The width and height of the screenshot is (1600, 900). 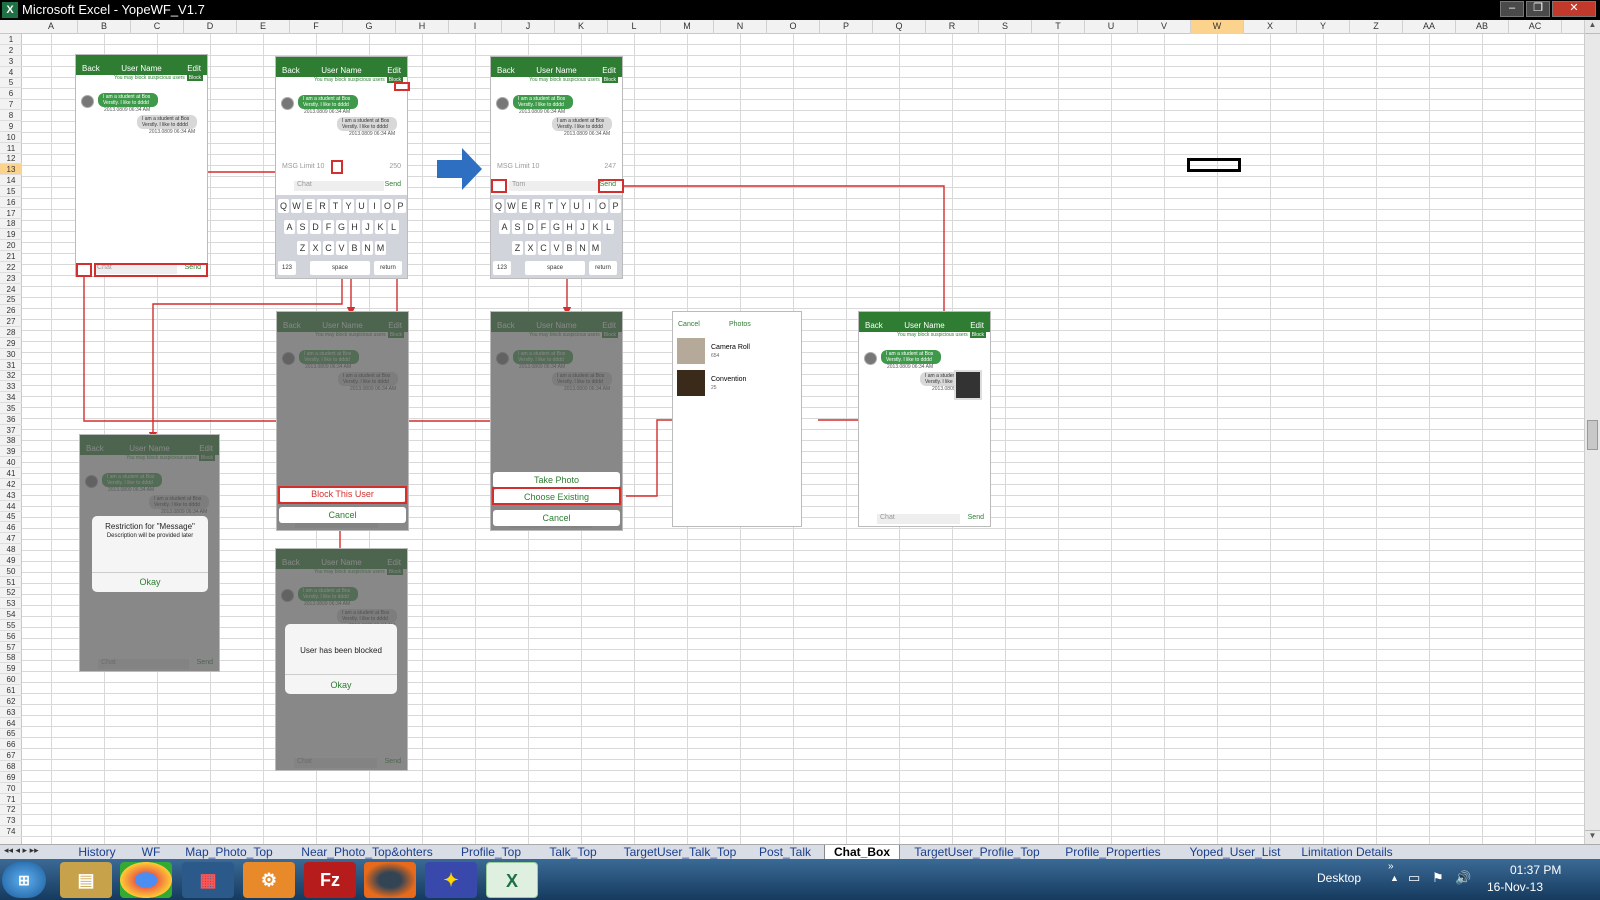 I want to click on row-header: 39, so click(x=11, y=452).